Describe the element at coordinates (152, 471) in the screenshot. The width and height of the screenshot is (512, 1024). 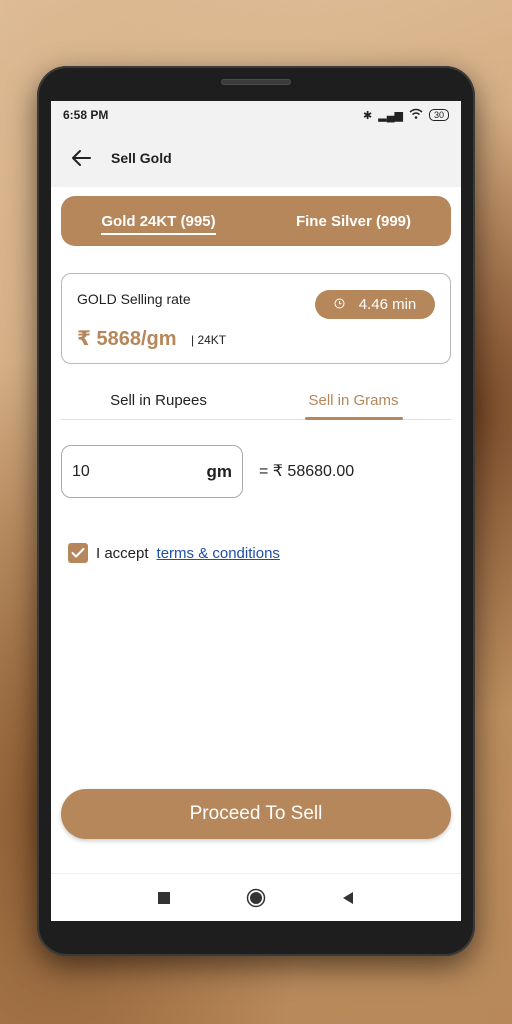
I see `grams-input: 10 gm` at that location.